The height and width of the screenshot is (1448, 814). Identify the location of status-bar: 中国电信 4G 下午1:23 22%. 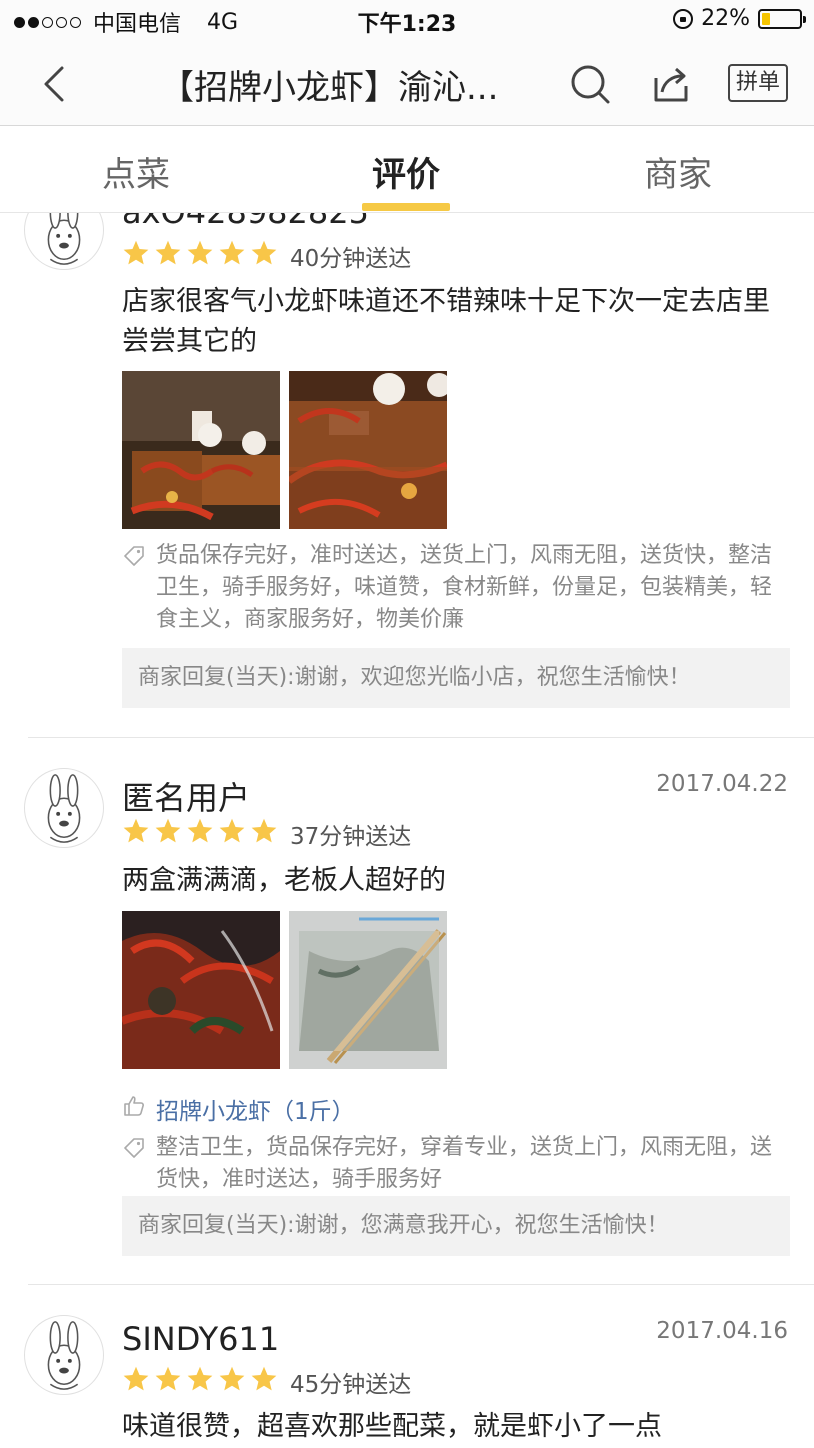
(407, 20).